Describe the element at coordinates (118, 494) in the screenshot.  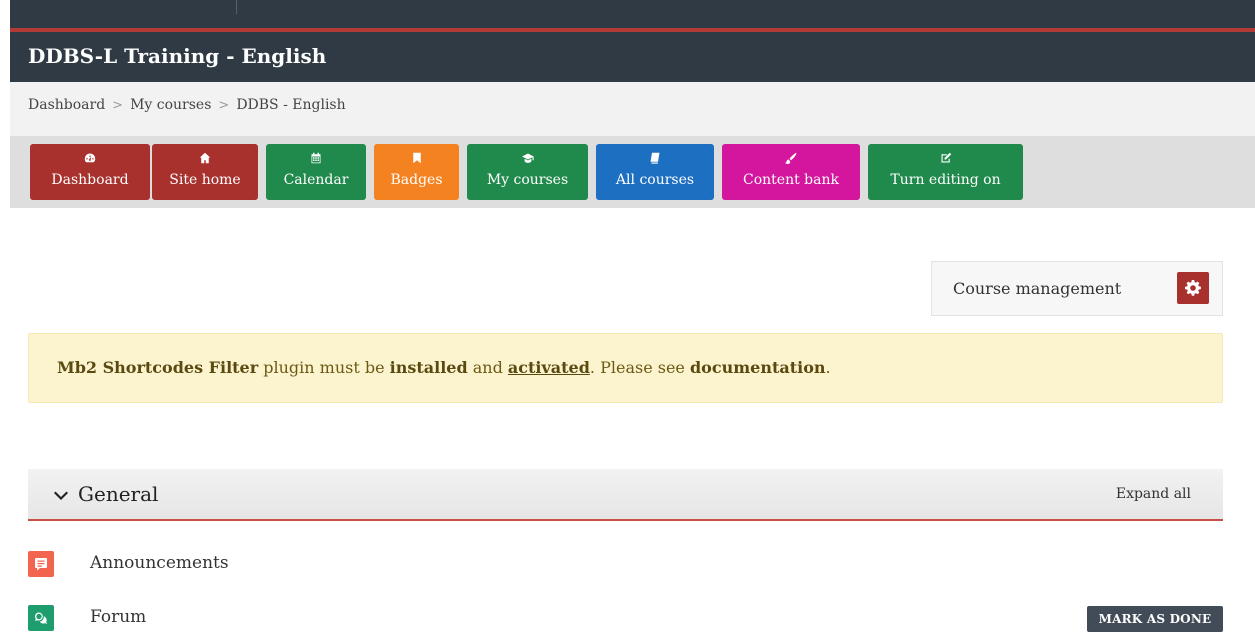
I see `section-title: General` at that location.